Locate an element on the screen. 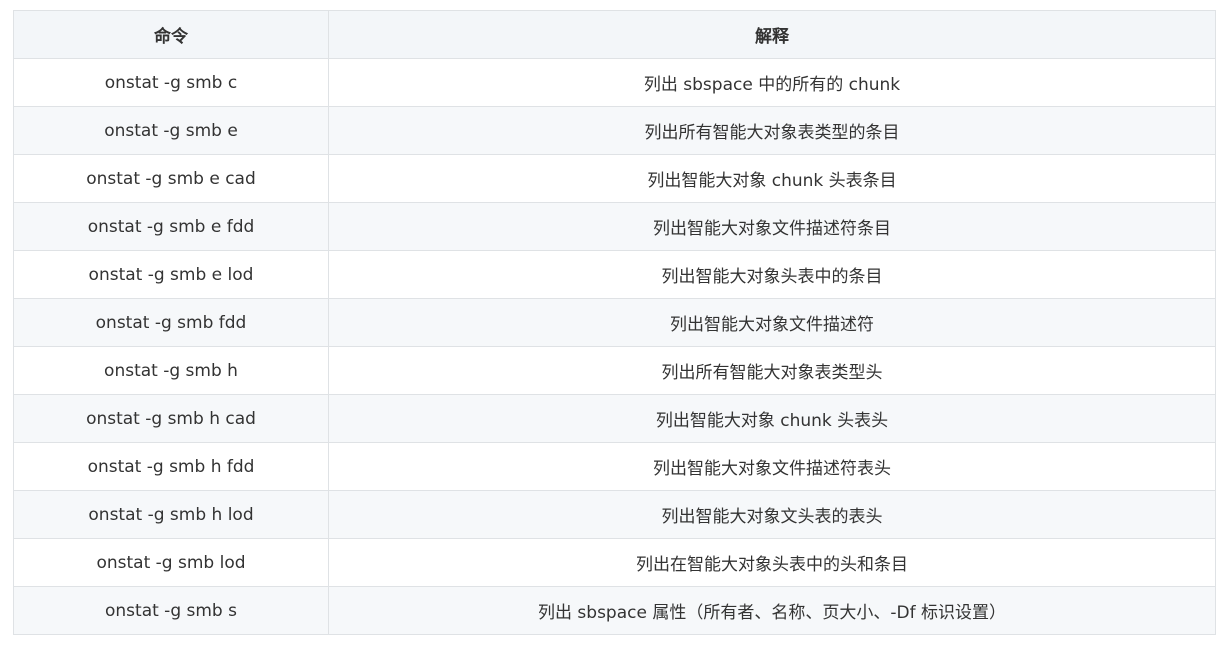 The height and width of the screenshot is (654, 1232). header-explanation: 解释 is located at coordinates (772, 34).